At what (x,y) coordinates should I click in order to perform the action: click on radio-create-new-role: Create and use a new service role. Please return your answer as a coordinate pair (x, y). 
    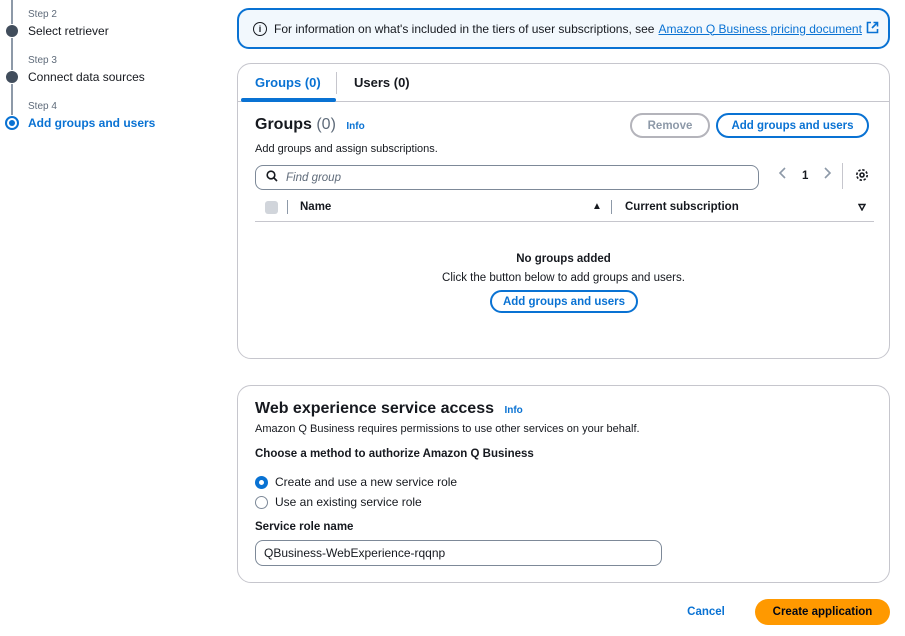
    Looking at the image, I should click on (356, 482).